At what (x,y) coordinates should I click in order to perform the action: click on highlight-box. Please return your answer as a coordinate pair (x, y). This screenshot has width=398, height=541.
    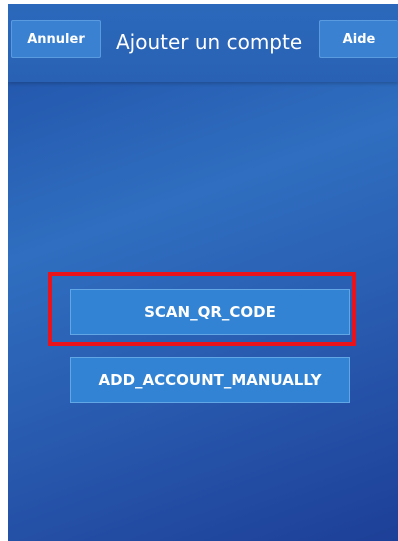
    Looking at the image, I should click on (202, 309).